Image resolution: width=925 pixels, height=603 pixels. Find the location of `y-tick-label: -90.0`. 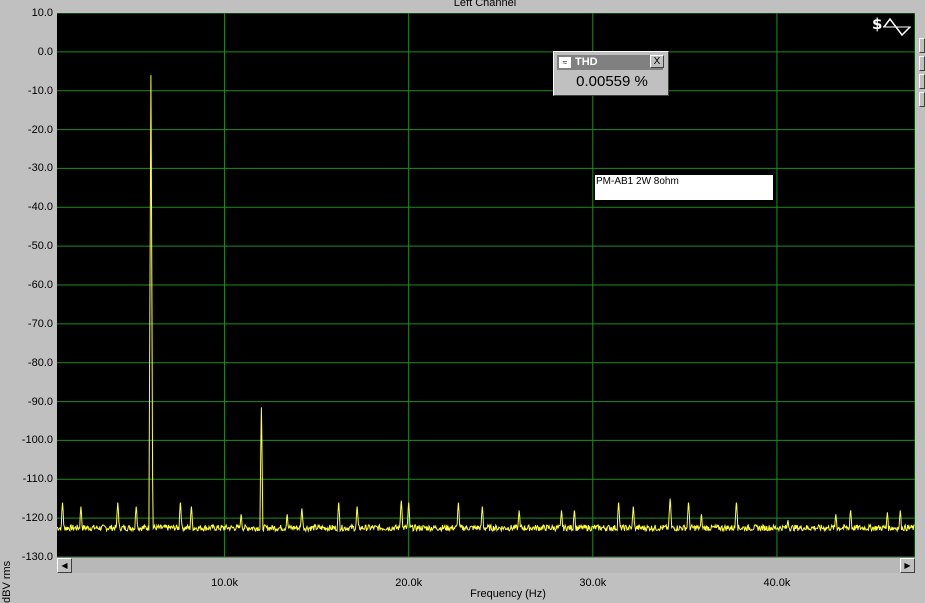

y-tick-label: -90.0 is located at coordinates (40, 401).